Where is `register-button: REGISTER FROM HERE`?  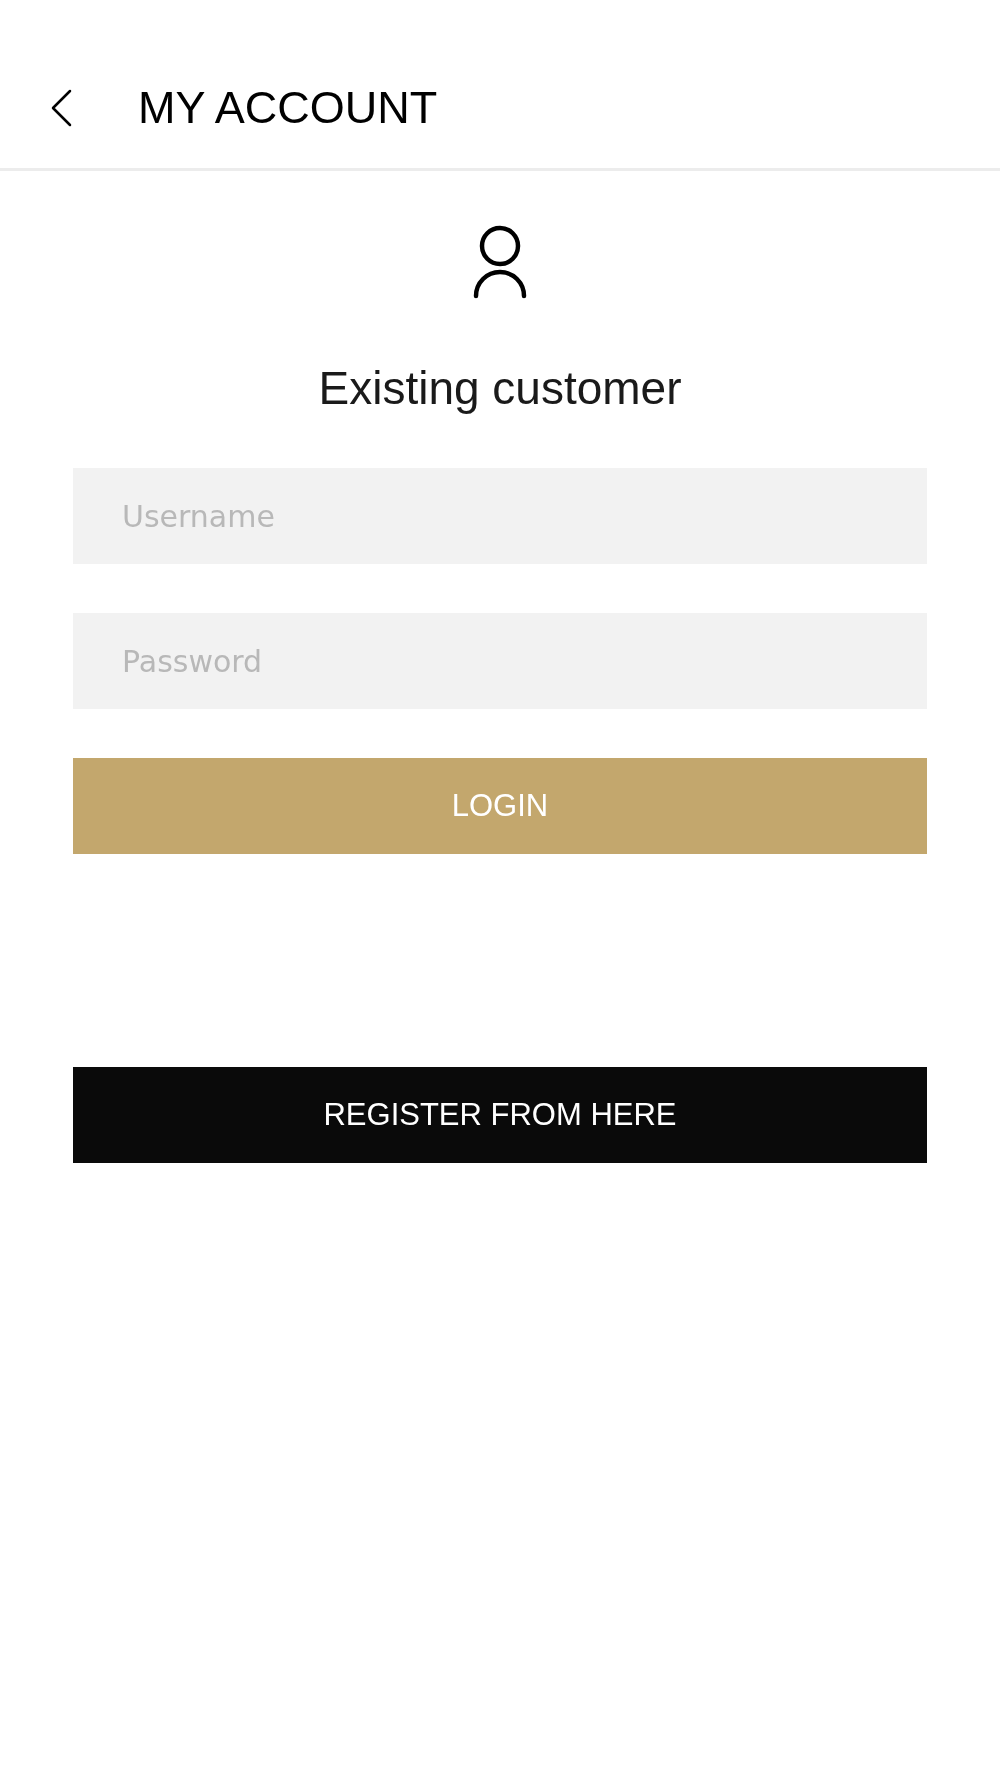 register-button: REGISTER FROM HERE is located at coordinates (500, 1115).